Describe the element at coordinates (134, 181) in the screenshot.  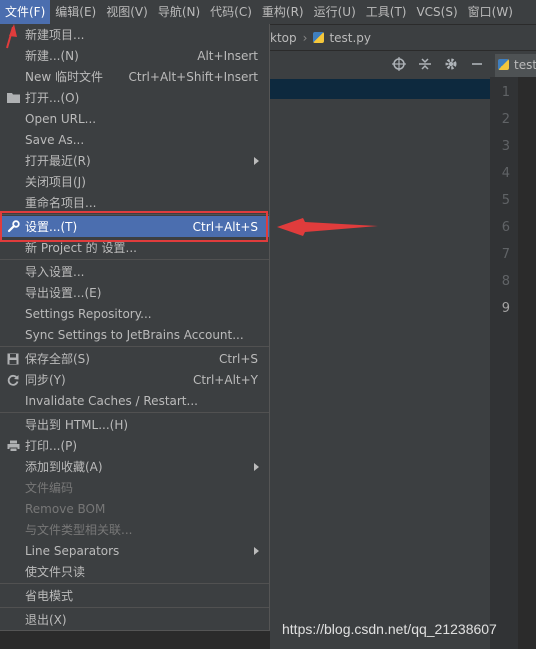
I see `menu-item-close-project: 关闭项目(J)` at that location.